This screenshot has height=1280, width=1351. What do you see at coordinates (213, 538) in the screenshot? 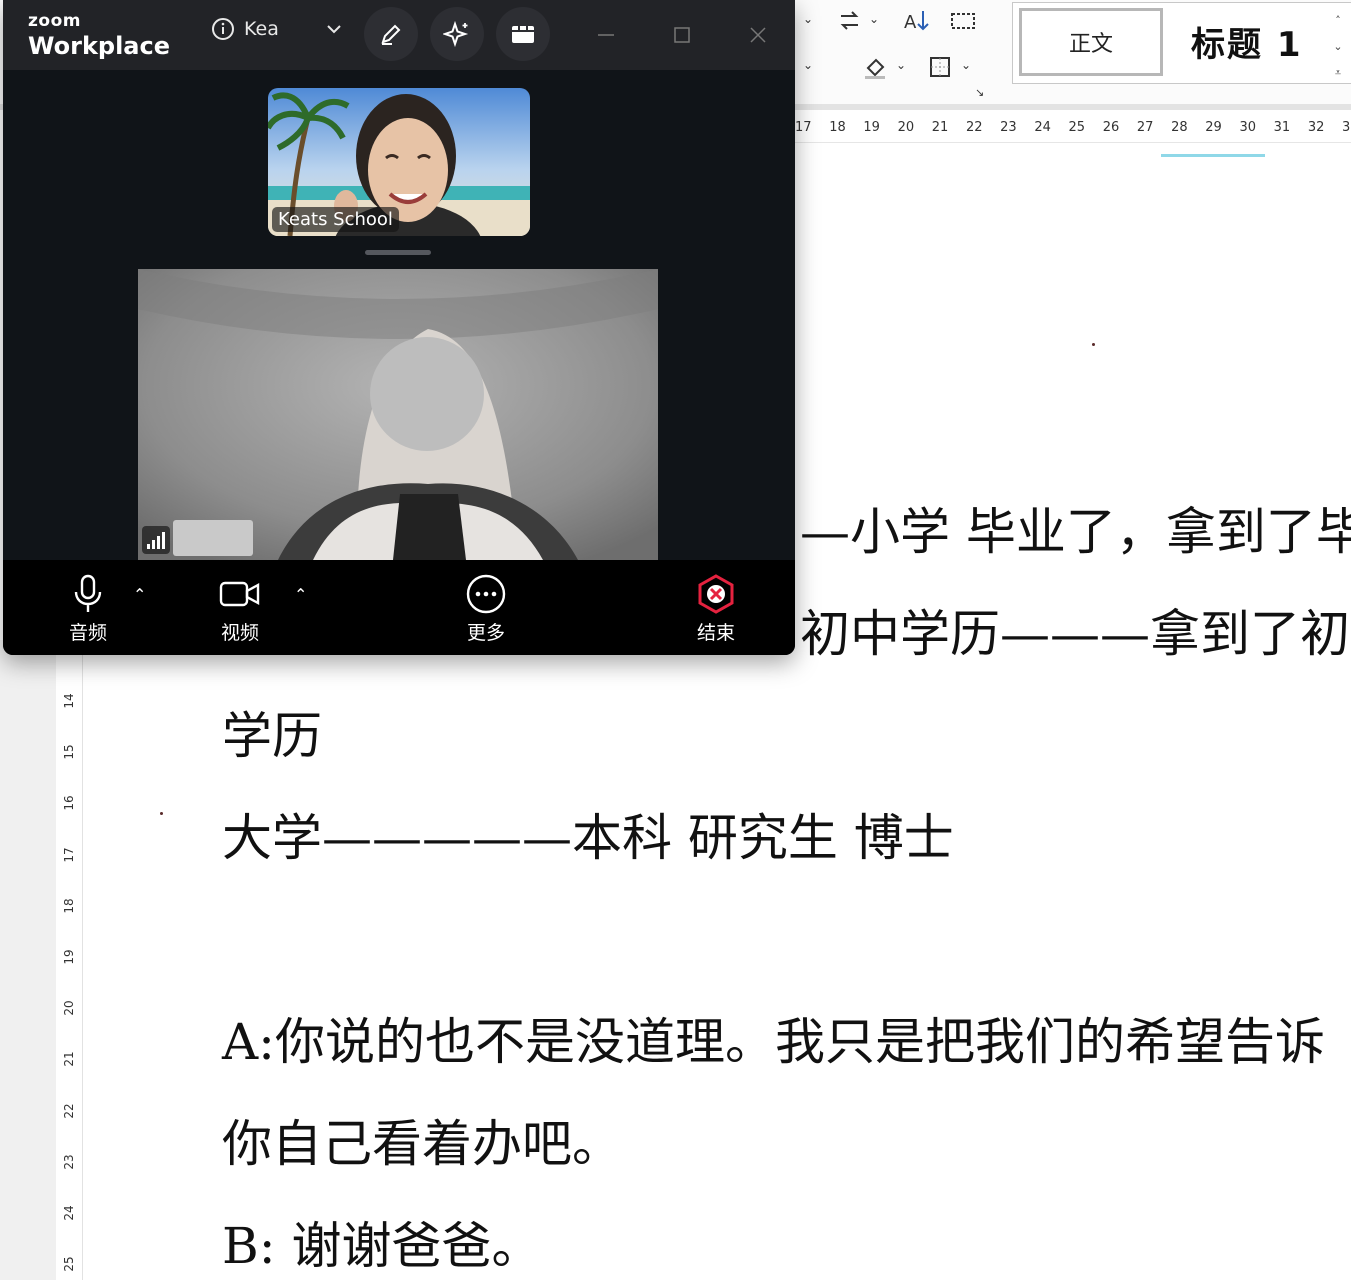
I see `participant-name-redacted` at bounding box center [213, 538].